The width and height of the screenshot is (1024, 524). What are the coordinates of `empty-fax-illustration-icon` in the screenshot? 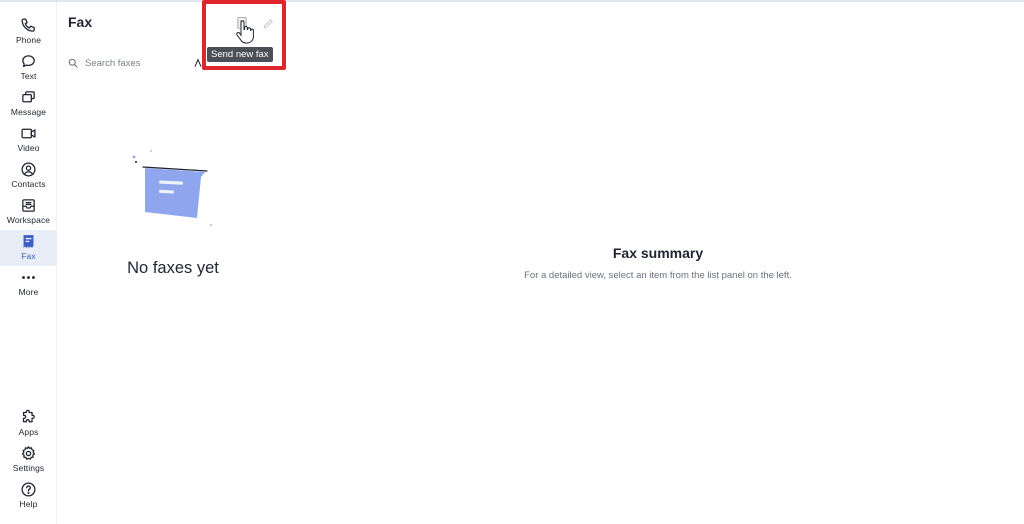 It's located at (172, 188).